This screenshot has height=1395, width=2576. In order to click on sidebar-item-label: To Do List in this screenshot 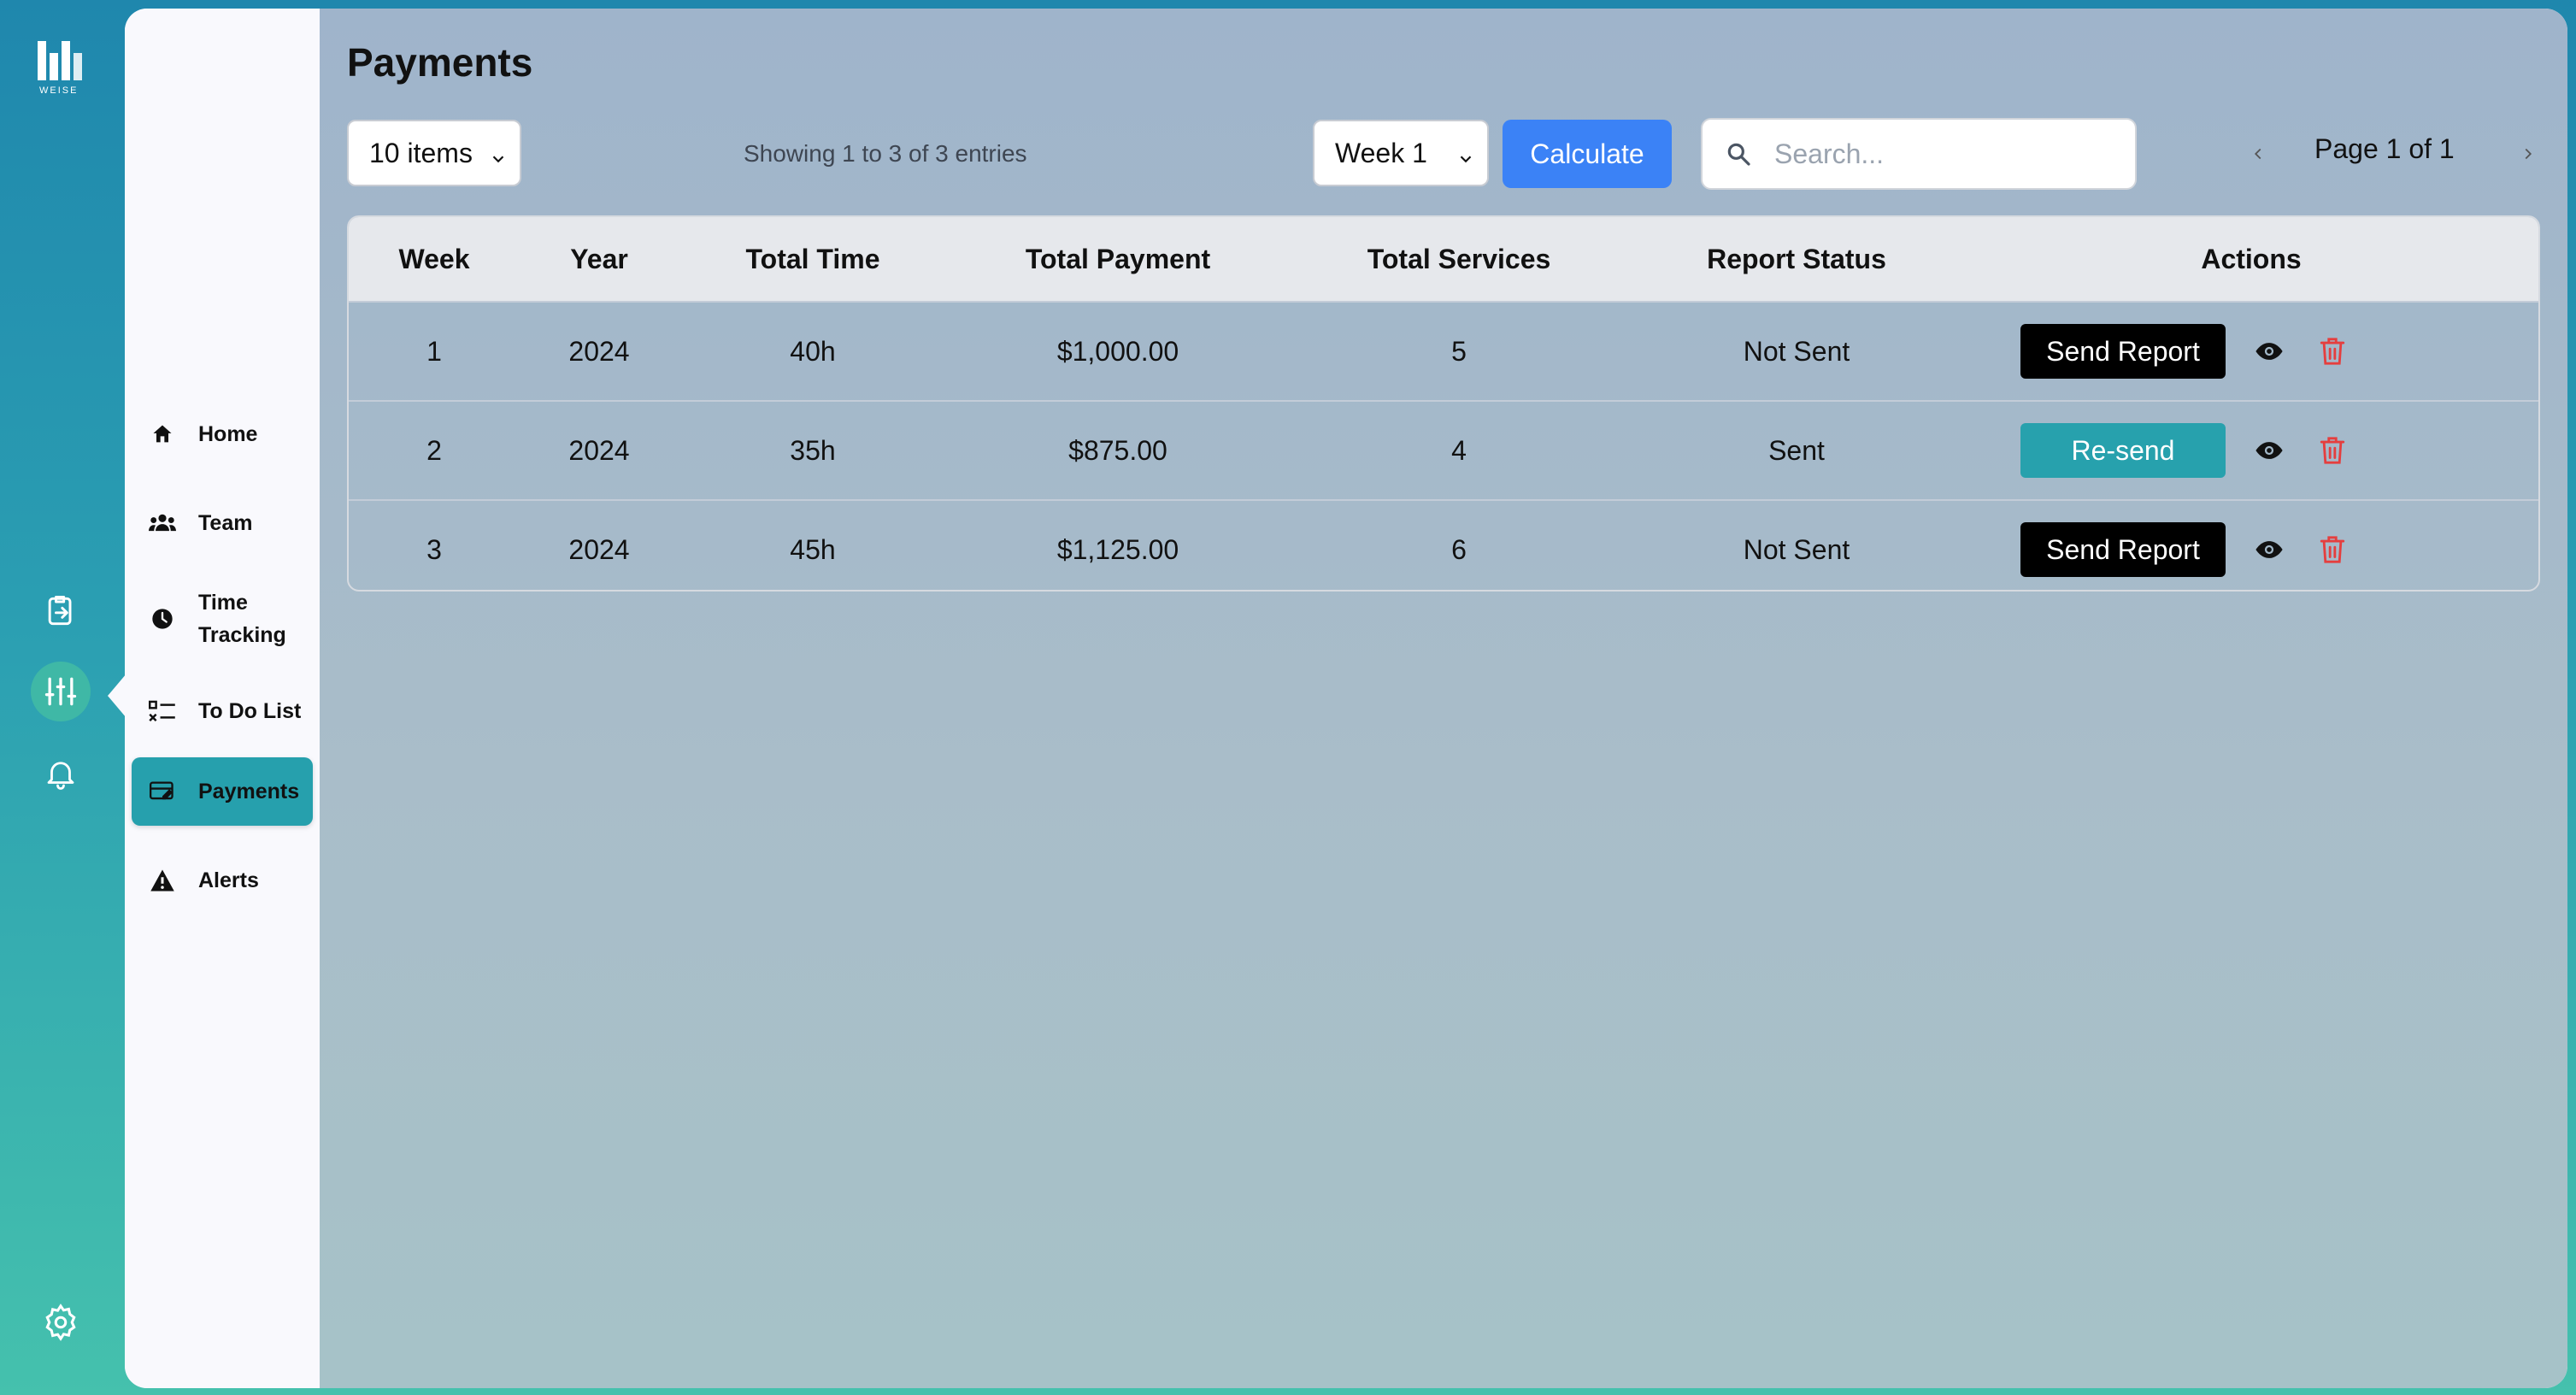, I will do `click(250, 711)`.